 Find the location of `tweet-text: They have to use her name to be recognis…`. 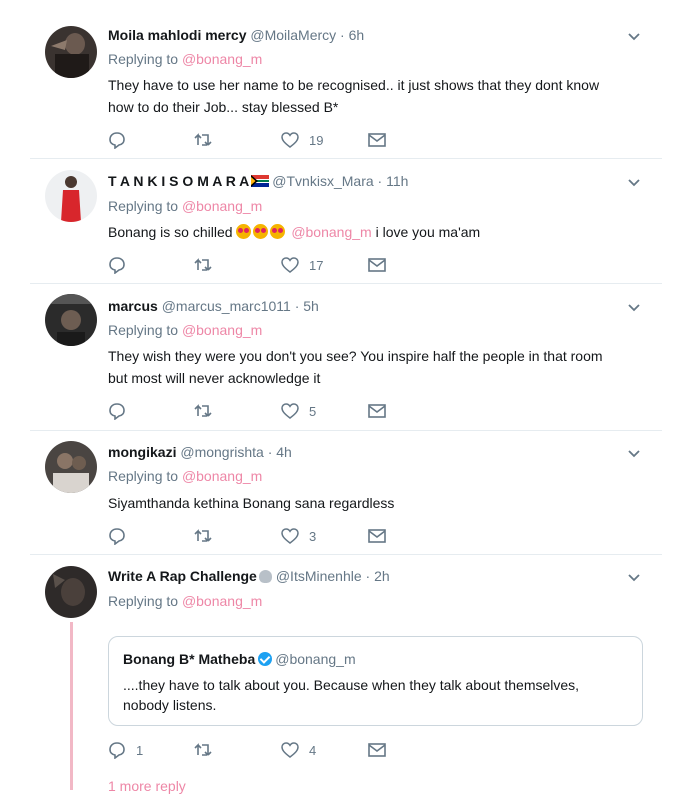

tweet-text: They have to use her name to be recognis… is located at coordinates (378, 96).